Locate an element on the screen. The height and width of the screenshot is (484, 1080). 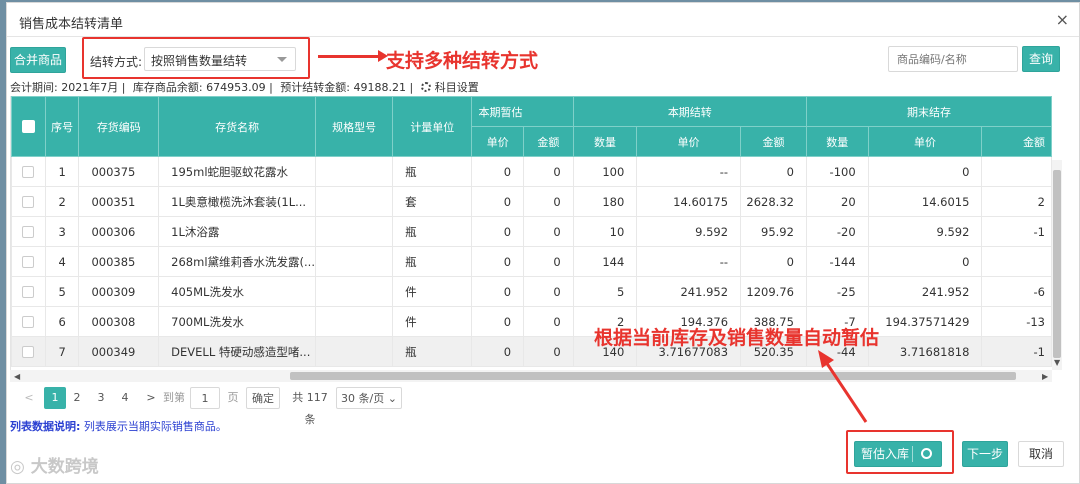
prev-page-icon: < is located at coordinates (29, 398).